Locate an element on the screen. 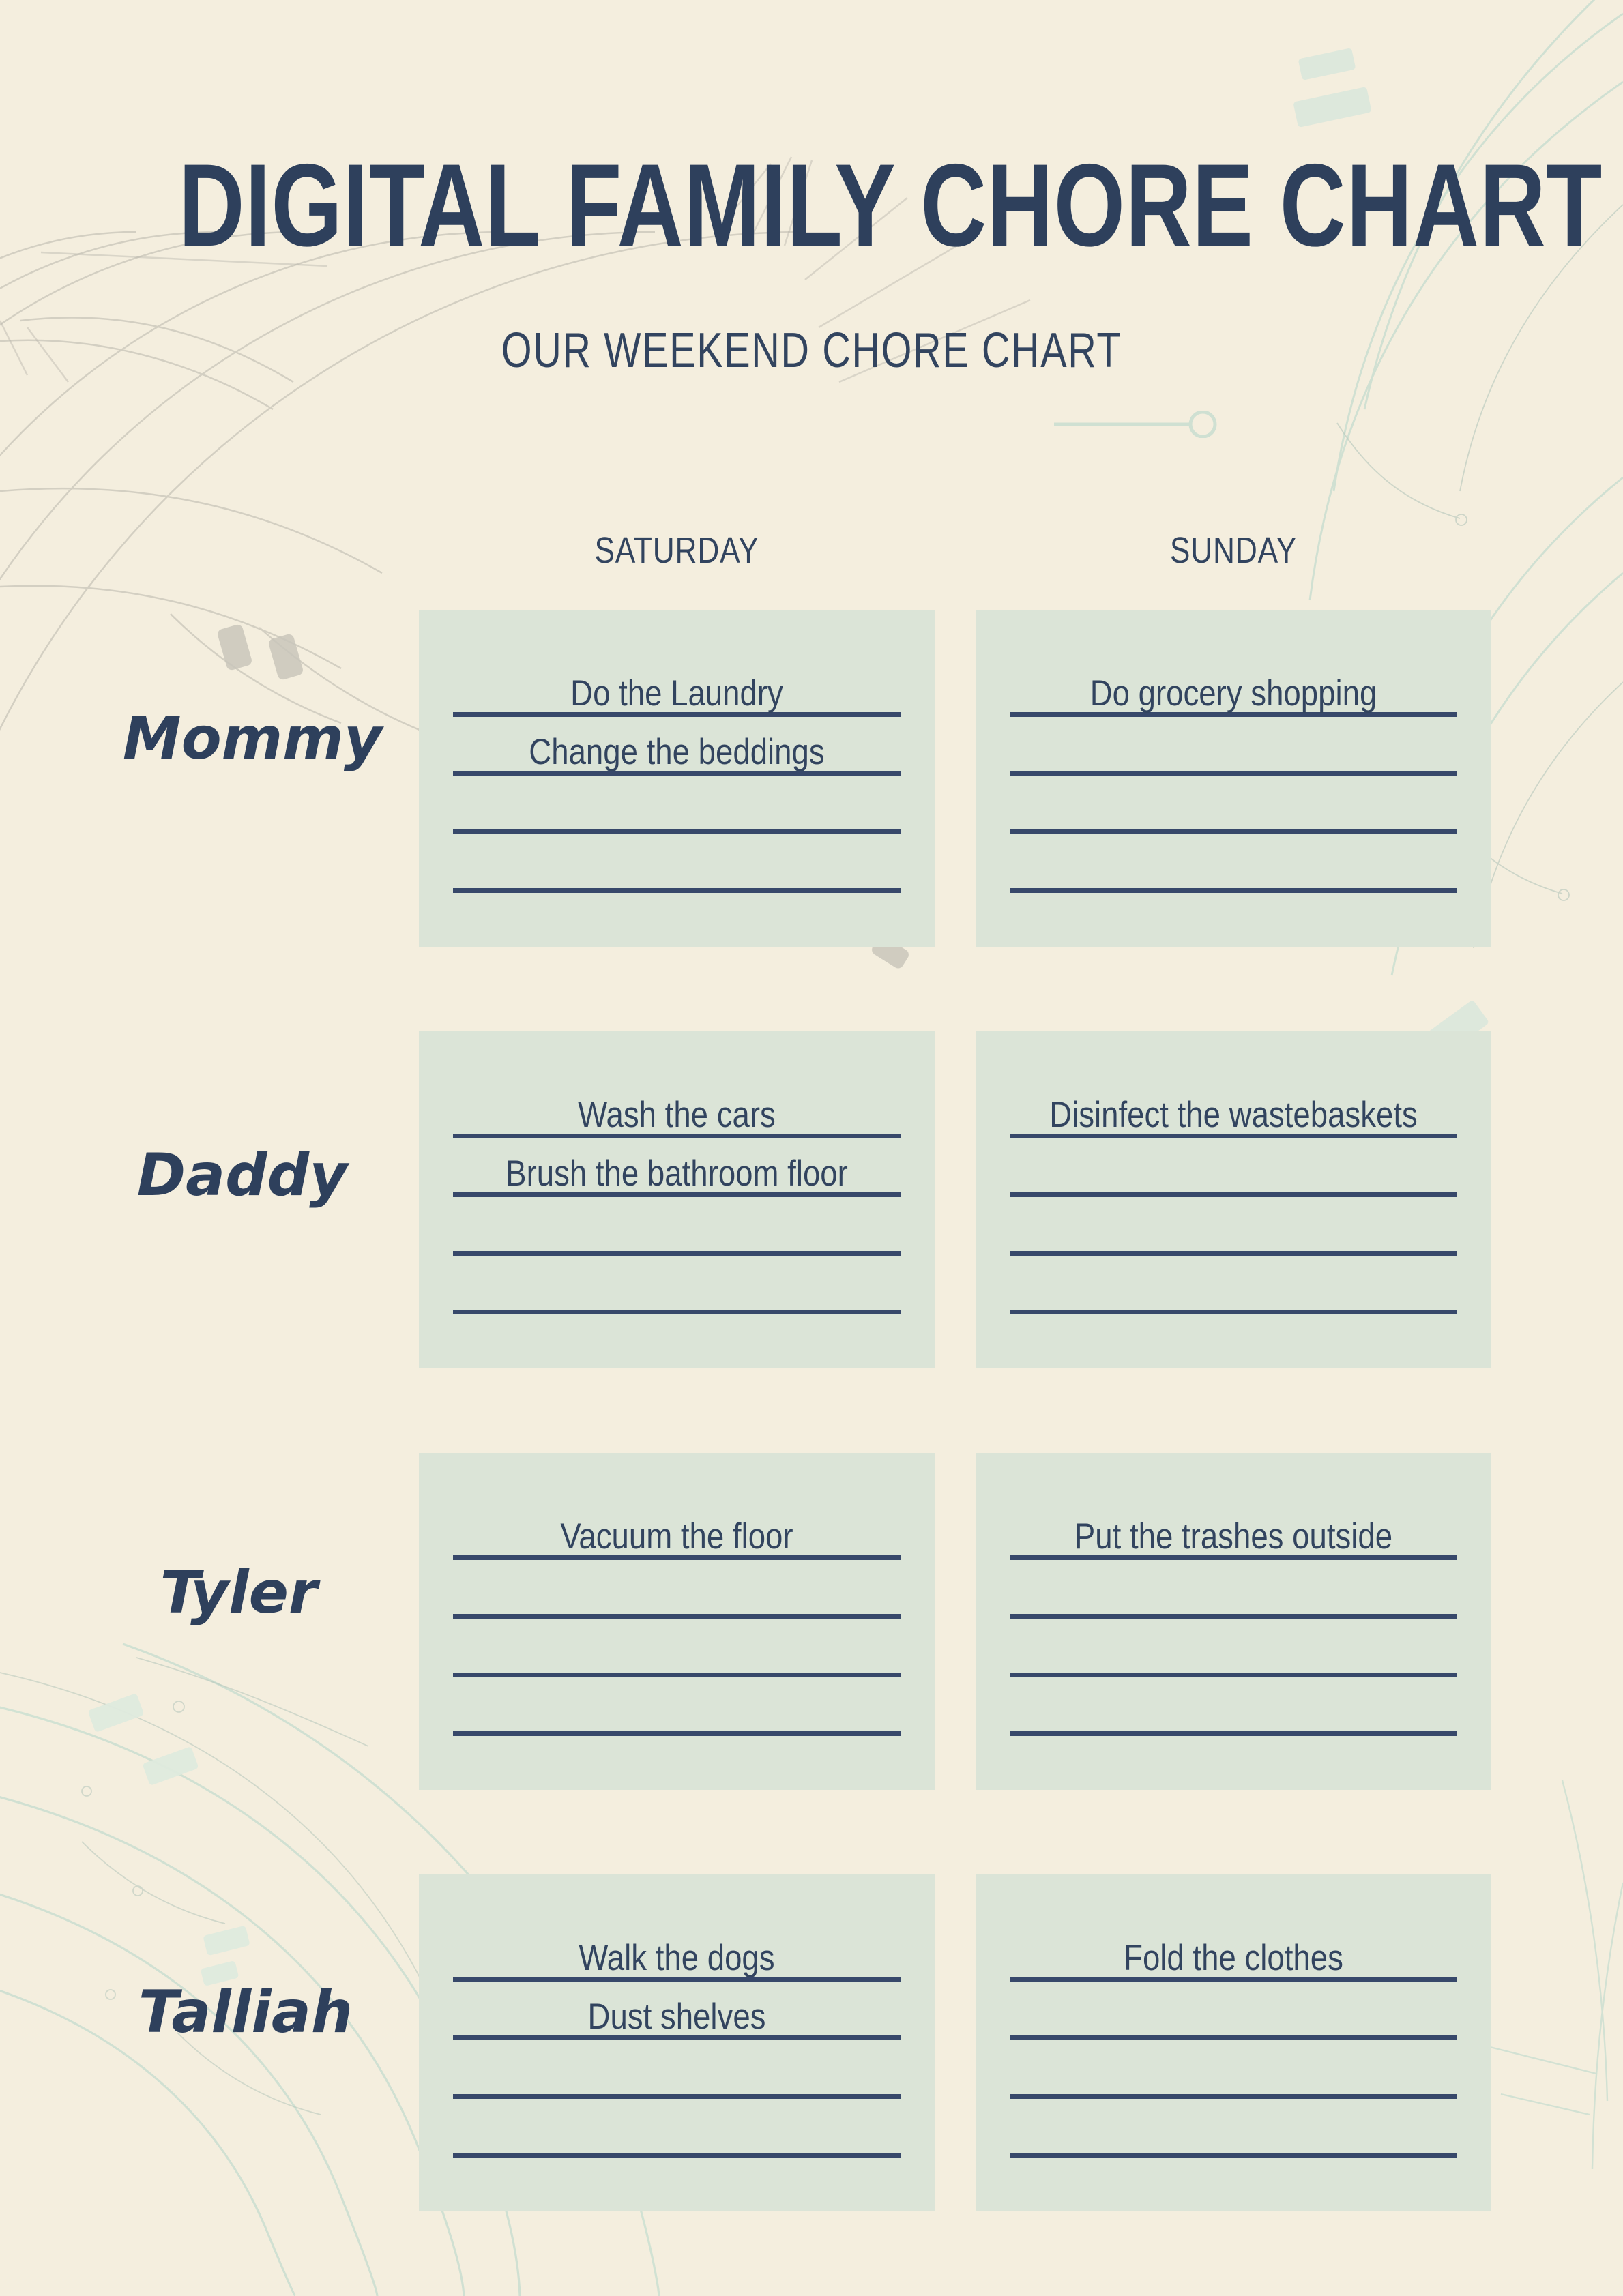 The height and width of the screenshot is (2296, 1623). chore-cell: Fold the clothes is located at coordinates (1233, 2043).